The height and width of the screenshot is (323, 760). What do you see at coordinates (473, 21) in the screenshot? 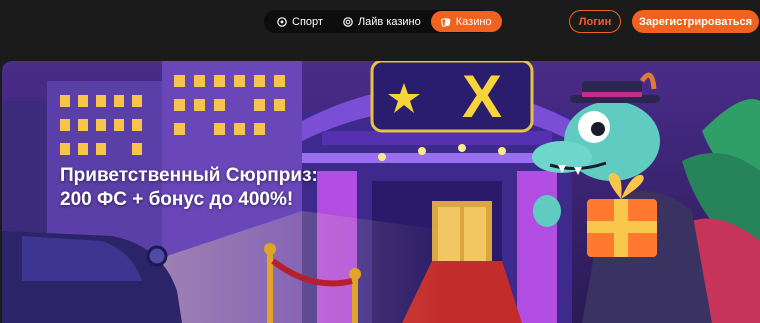
I see `nav-item-label: Казино` at bounding box center [473, 21].